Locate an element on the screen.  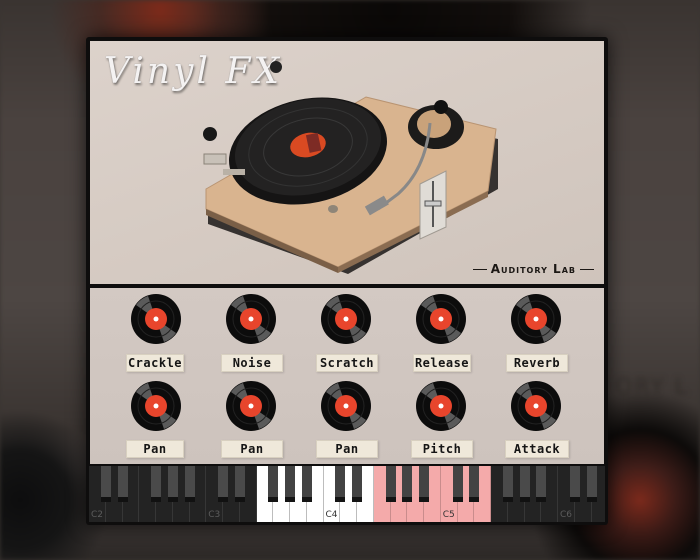
knob-label-crackle: Crackle is located at coordinates (155, 363).